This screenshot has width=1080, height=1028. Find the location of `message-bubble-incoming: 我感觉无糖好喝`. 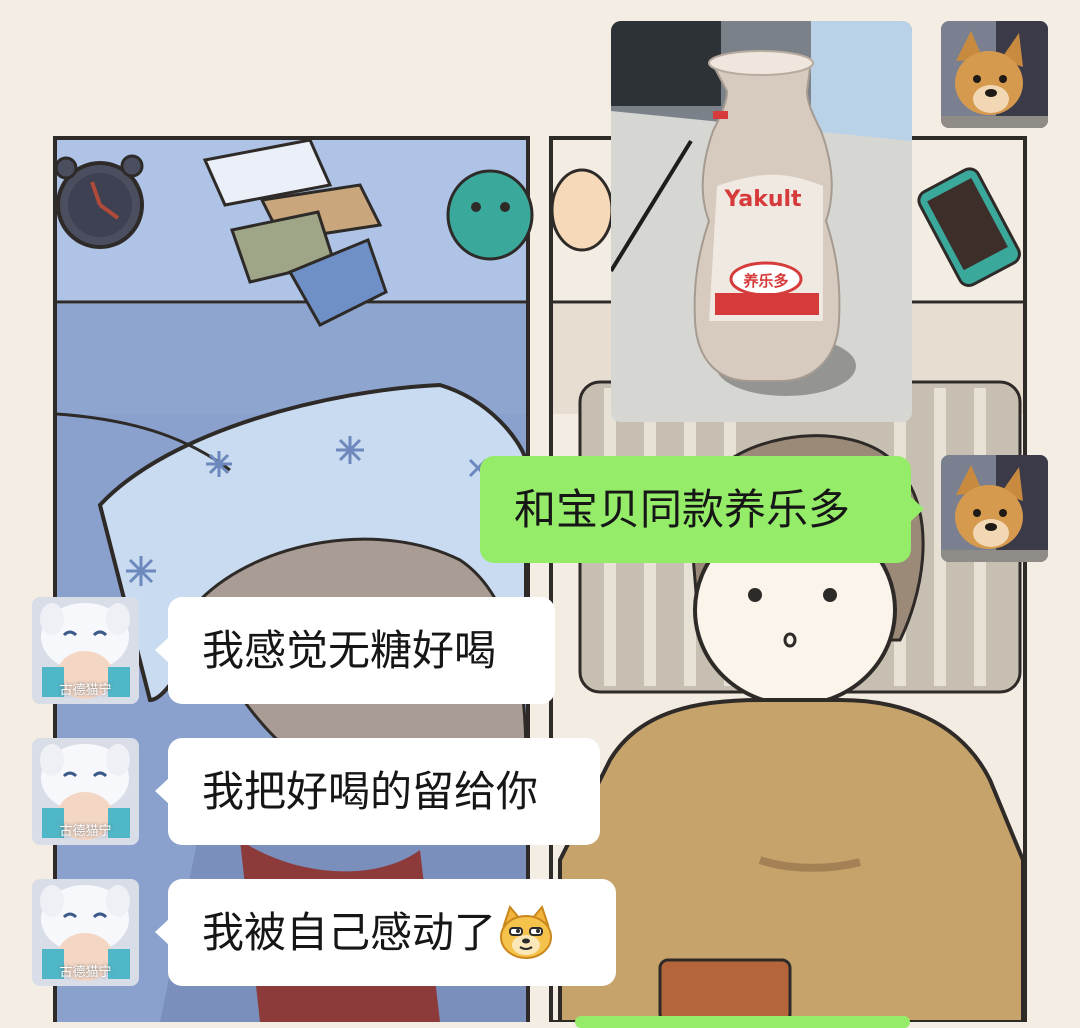

message-bubble-incoming: 我感觉无糖好喝 is located at coordinates (355, 650).